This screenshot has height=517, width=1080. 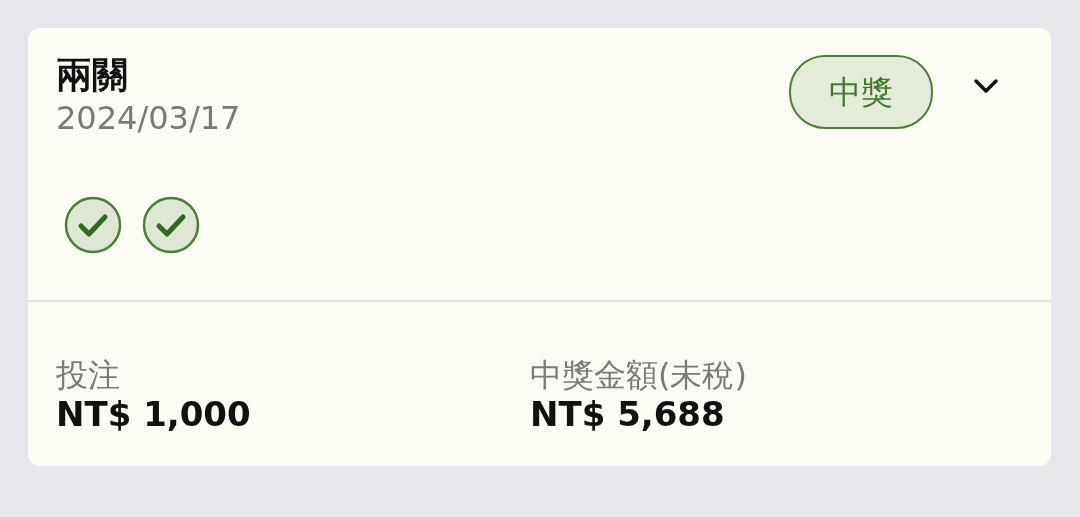 What do you see at coordinates (149, 118) in the screenshot?
I see `bet-date: 2024/03/17` at bounding box center [149, 118].